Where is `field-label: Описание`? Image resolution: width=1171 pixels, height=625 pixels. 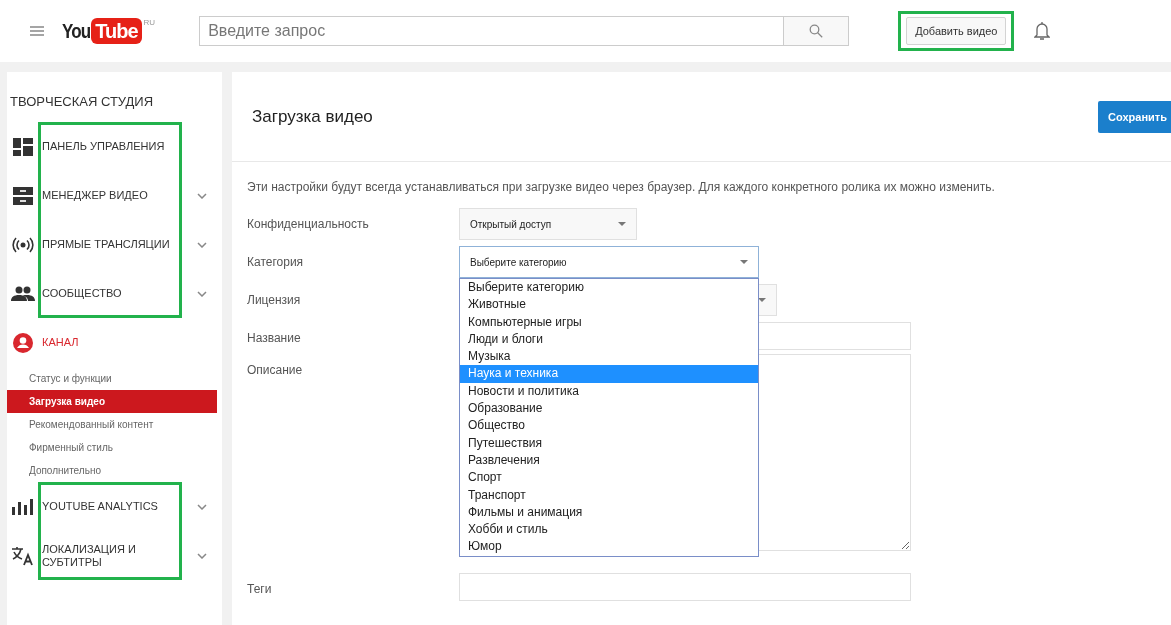
field-label: Описание is located at coordinates (275, 369).